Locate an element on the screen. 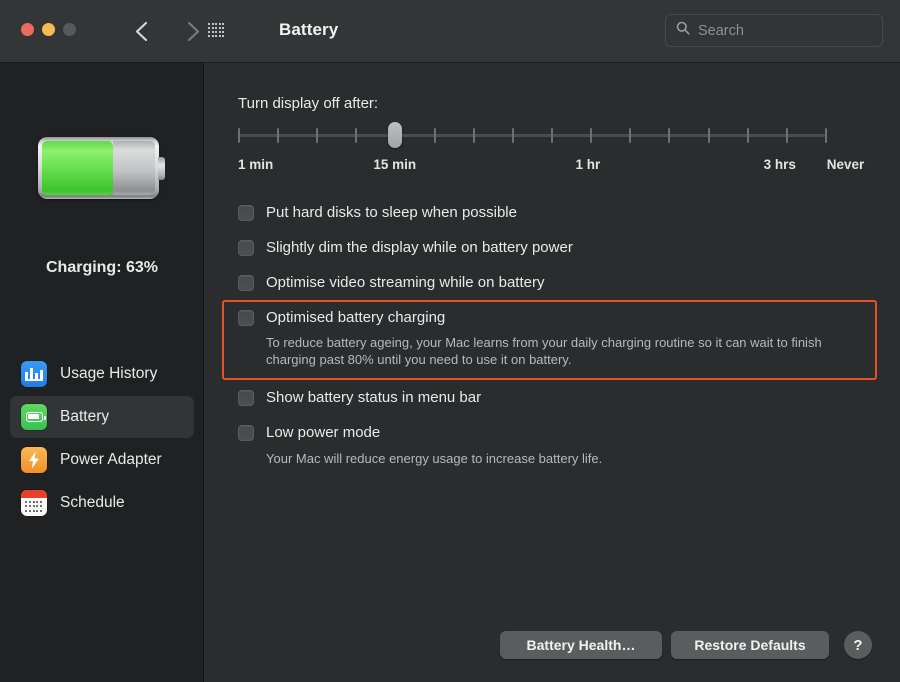 Image resolution: width=900 pixels, height=682 pixels. sidebar-item-label: Battery is located at coordinates (85, 416).